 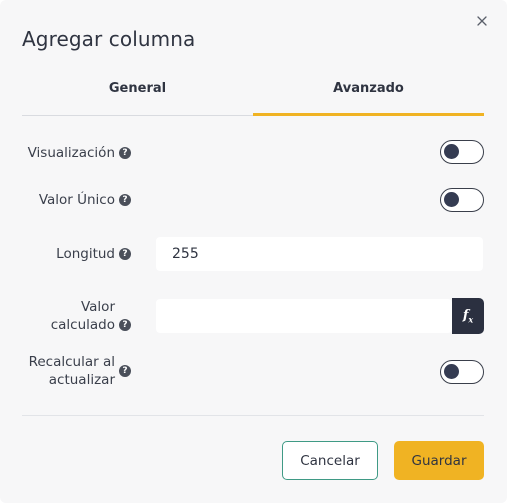 I want to click on function-icon: fx, so click(x=468, y=316).